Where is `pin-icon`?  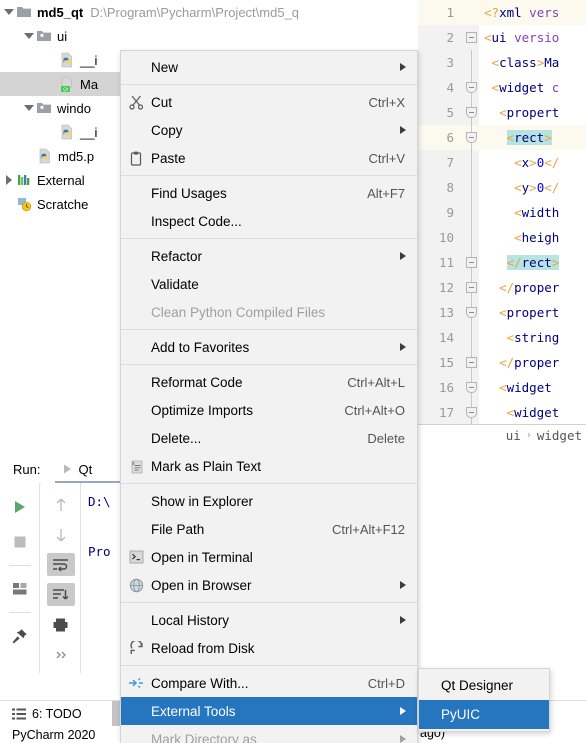
pin-icon is located at coordinates (20, 636).